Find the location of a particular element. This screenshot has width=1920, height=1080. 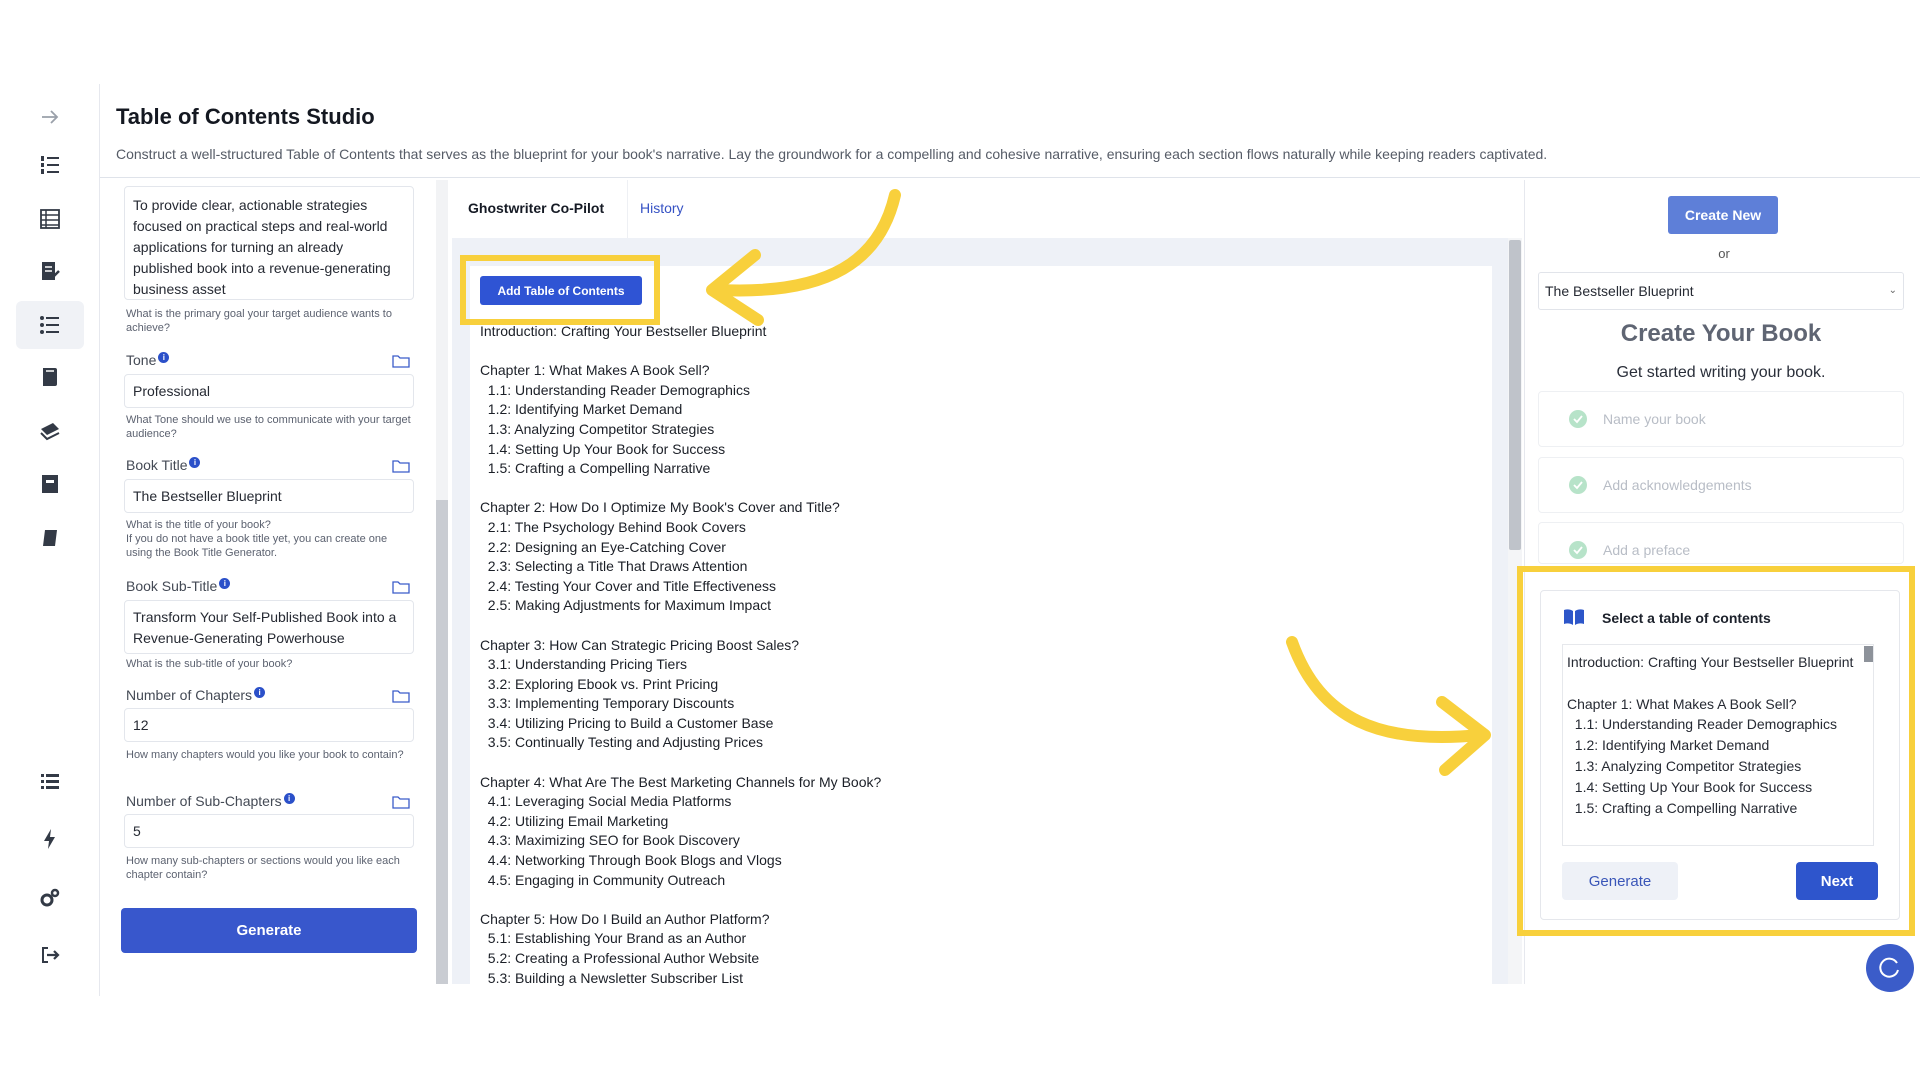

form-scrollbar-thumb is located at coordinates (442, 742).